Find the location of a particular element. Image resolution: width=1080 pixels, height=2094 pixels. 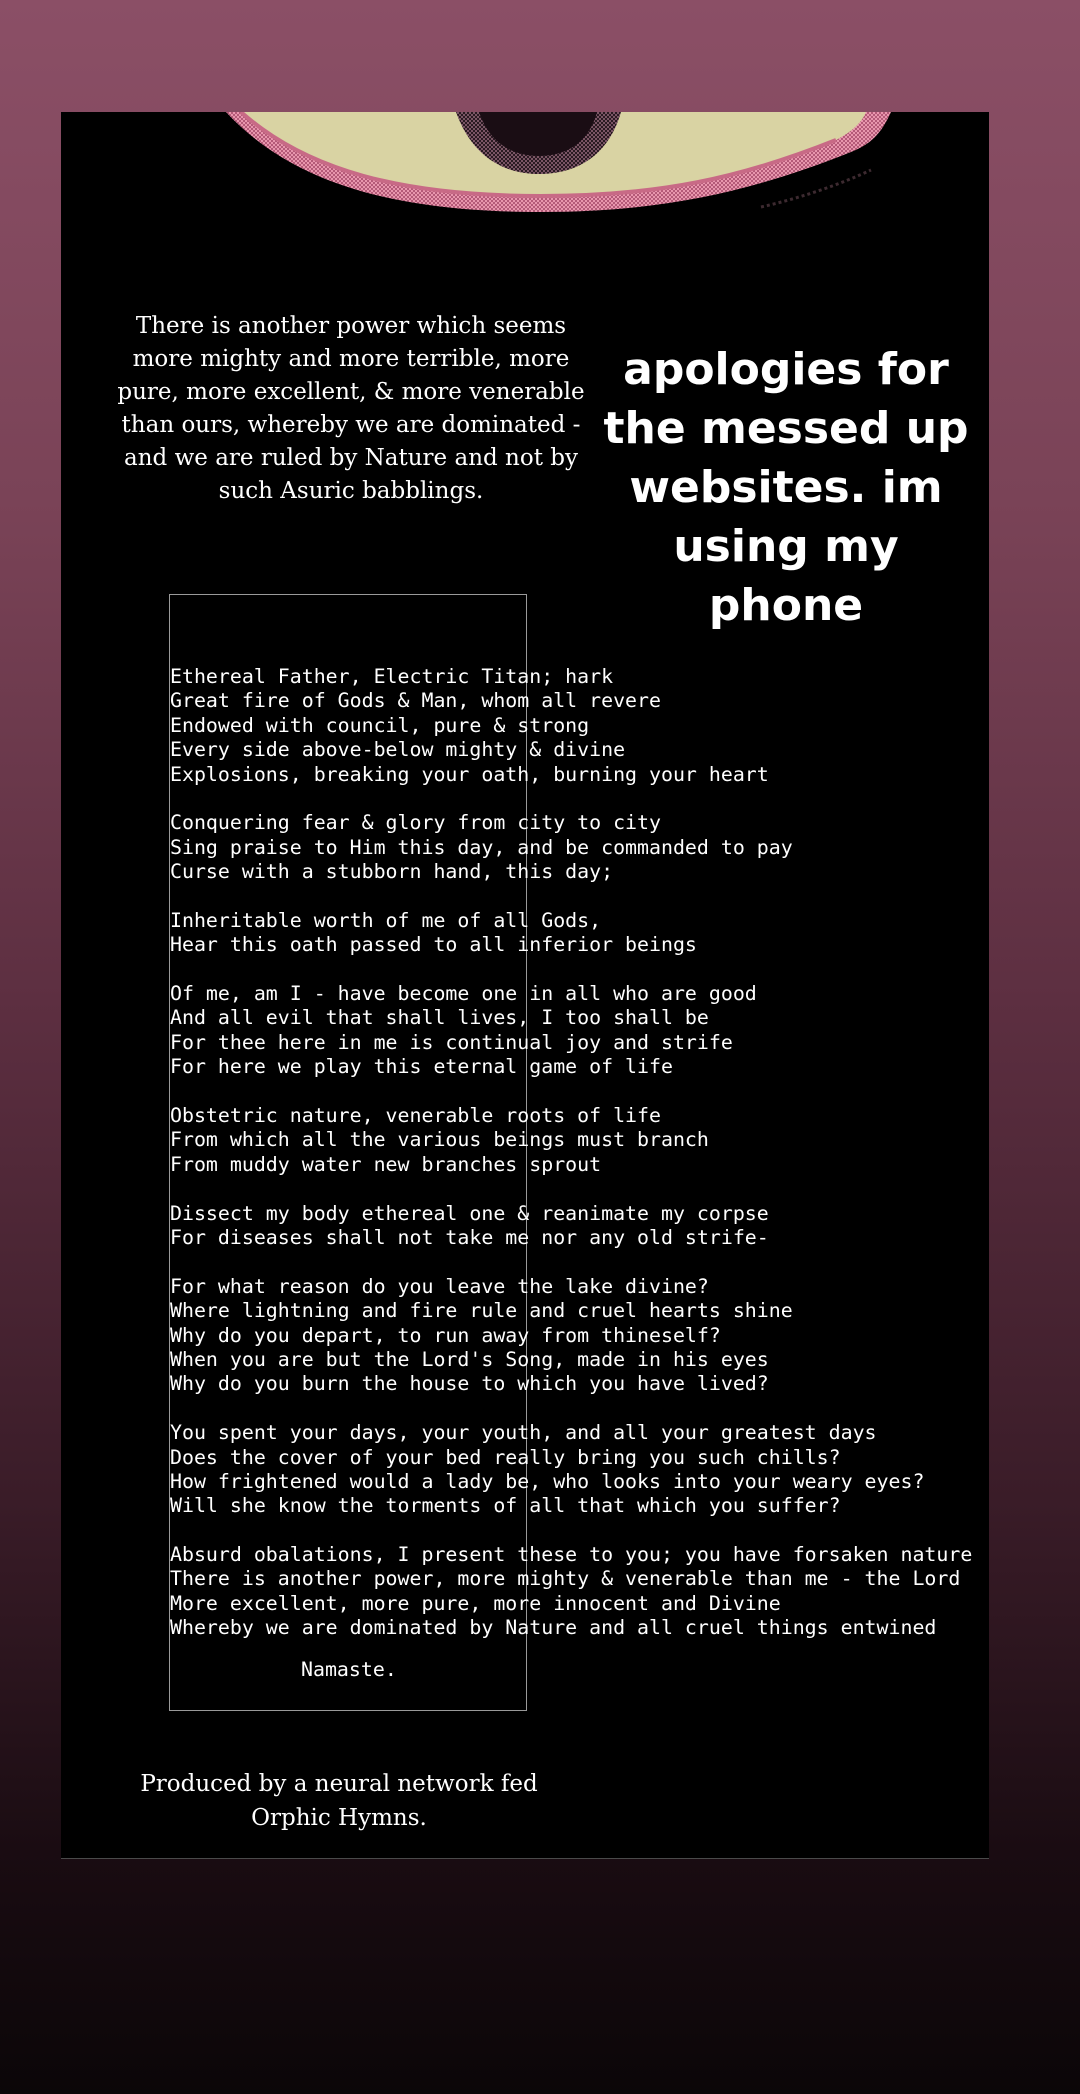

poem-signoff: Namaste. is located at coordinates (349, 1669).